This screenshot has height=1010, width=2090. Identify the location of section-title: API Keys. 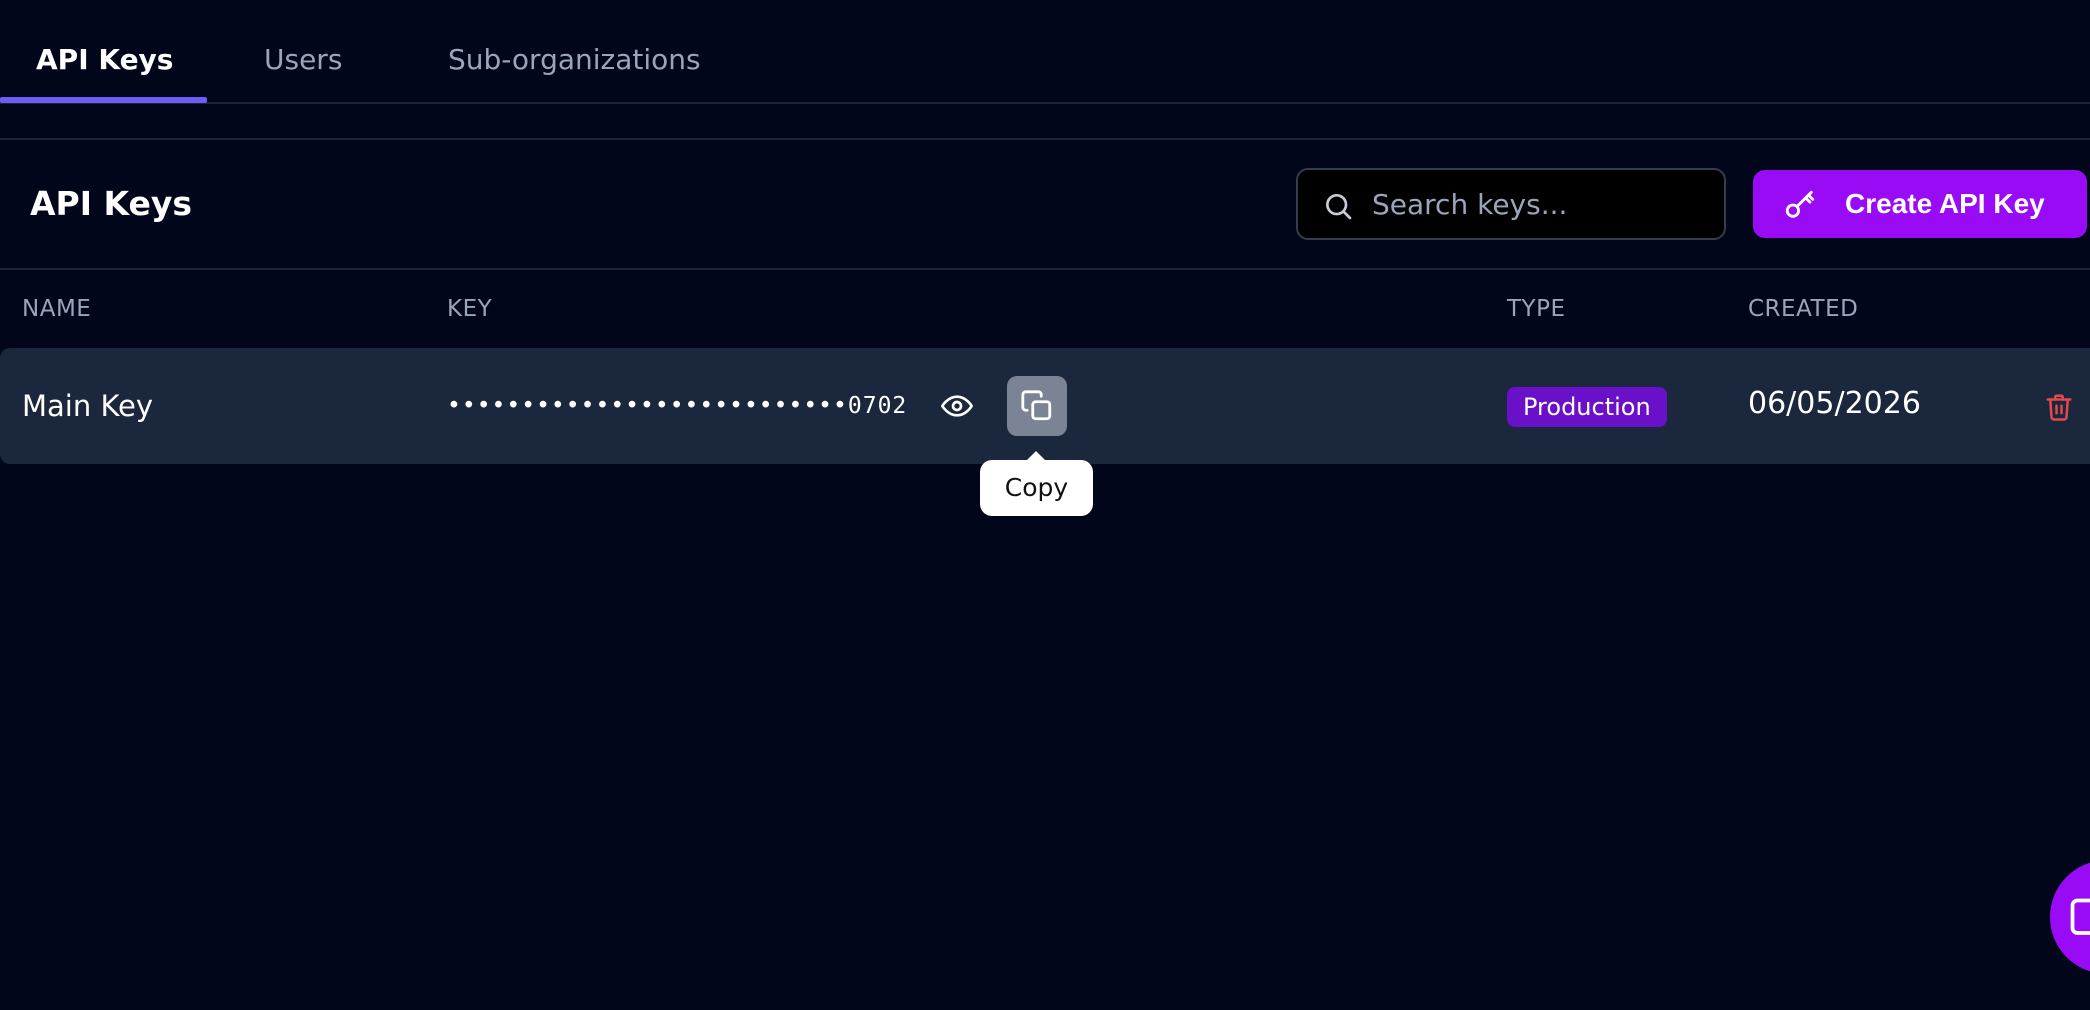
(111, 203).